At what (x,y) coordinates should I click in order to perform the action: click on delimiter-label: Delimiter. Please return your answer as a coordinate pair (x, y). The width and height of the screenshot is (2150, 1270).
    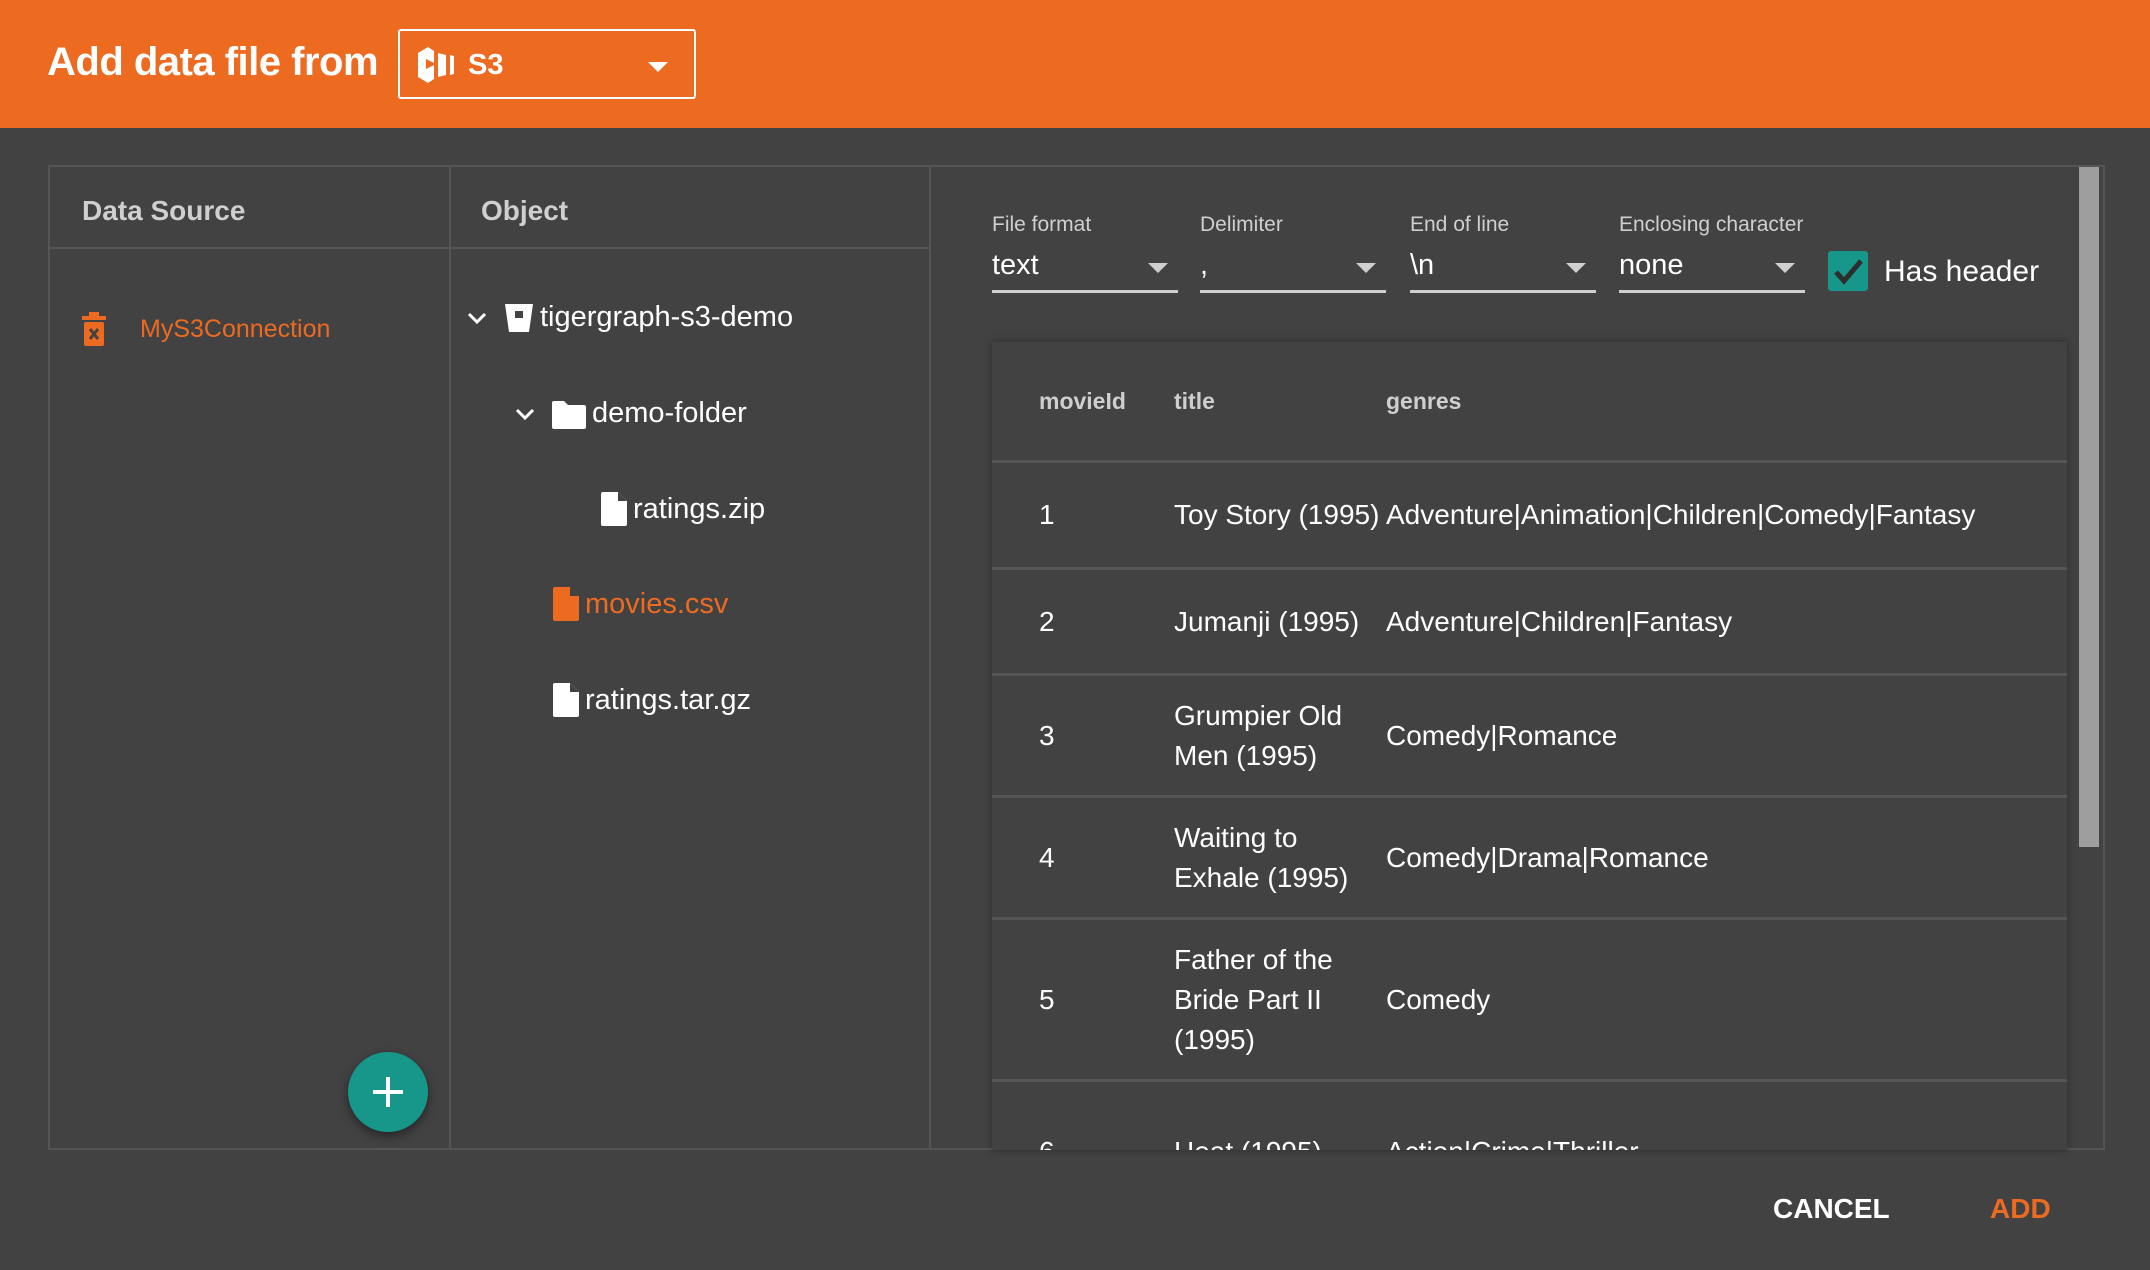
    Looking at the image, I should click on (1241, 224).